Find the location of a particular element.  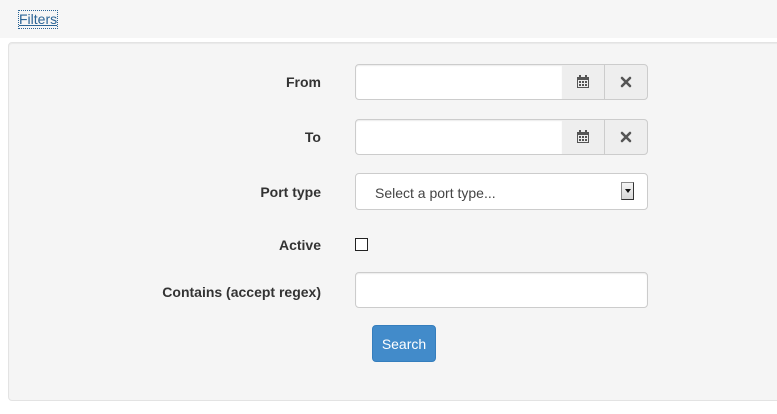

filters-header: Filters is located at coordinates (388, 19).